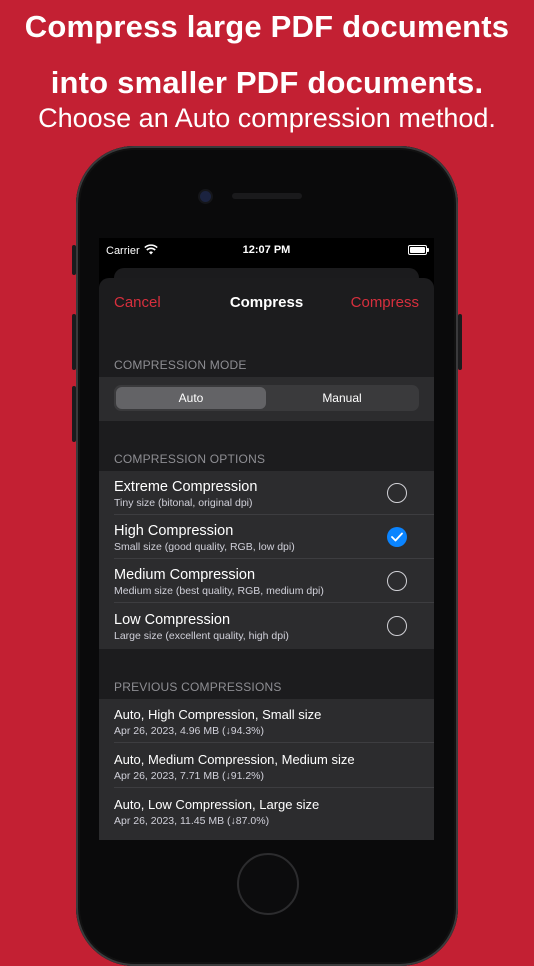  I want to click on option-title: High Compression, so click(174, 531).